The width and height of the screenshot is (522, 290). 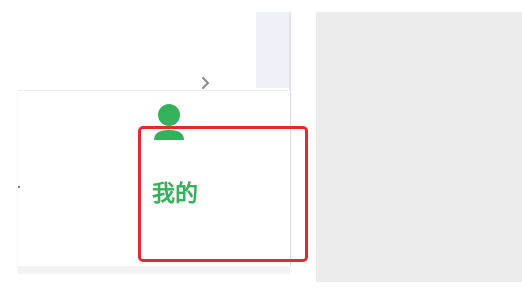 I want to click on top-card, so click(x=146, y=50).